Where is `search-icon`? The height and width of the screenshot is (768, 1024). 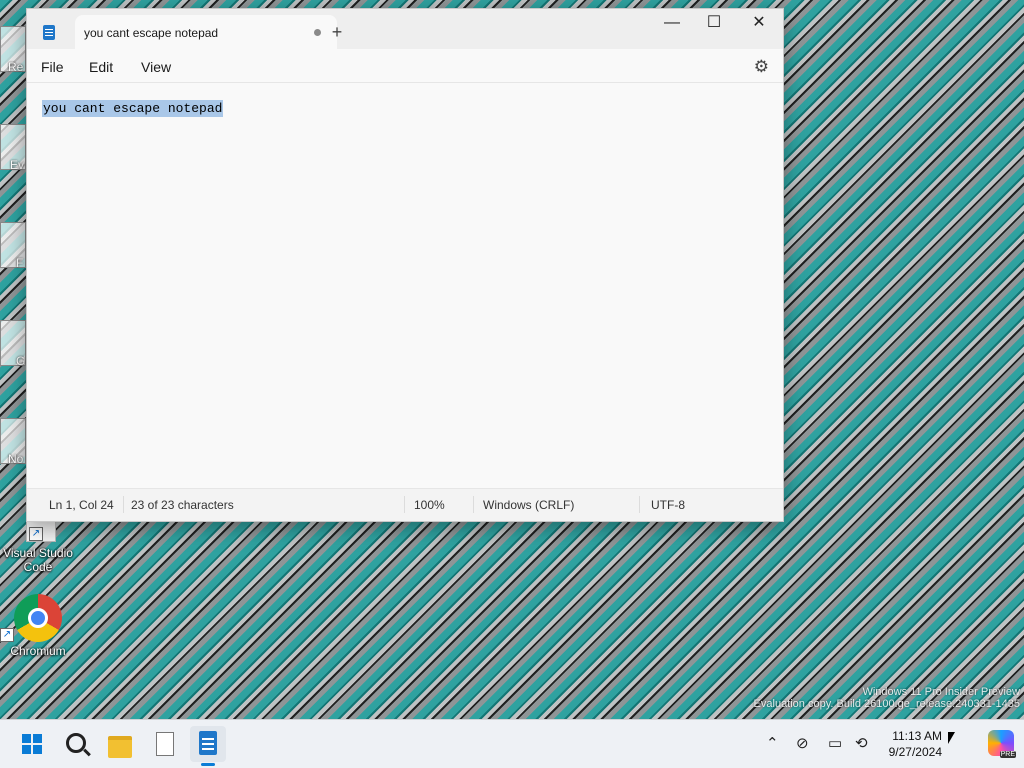
search-icon is located at coordinates (76, 743).